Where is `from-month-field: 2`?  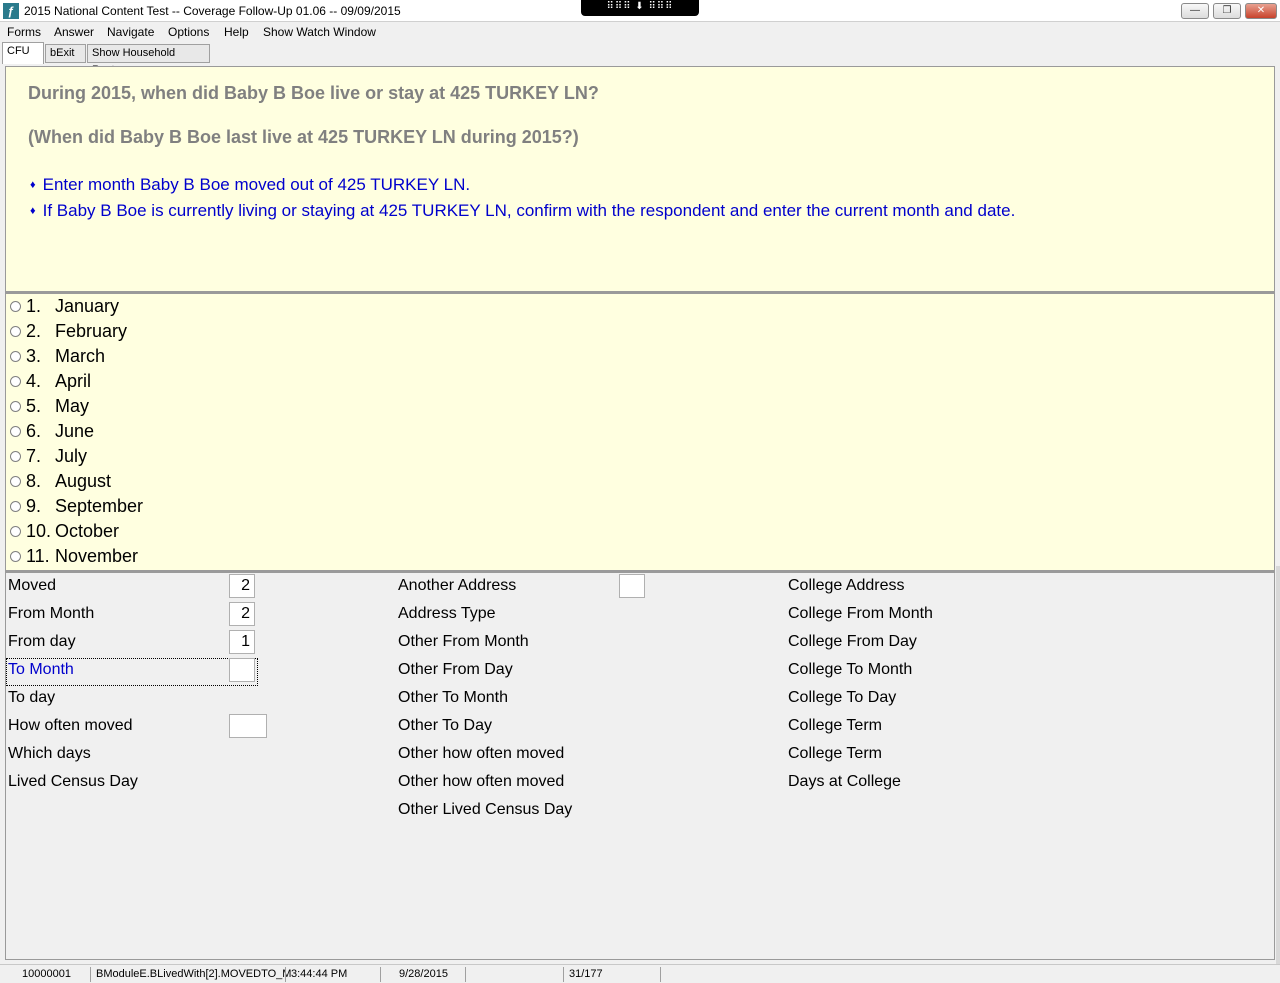
from-month-field: 2 is located at coordinates (242, 614).